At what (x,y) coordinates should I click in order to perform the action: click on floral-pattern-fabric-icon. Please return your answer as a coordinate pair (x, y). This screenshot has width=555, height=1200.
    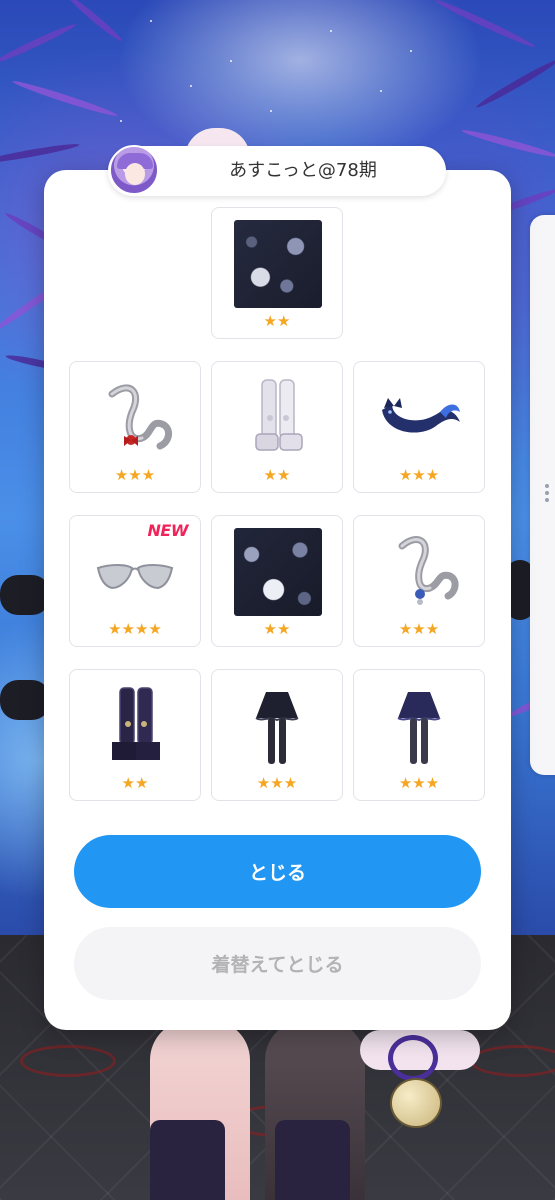
    Looking at the image, I should click on (278, 572).